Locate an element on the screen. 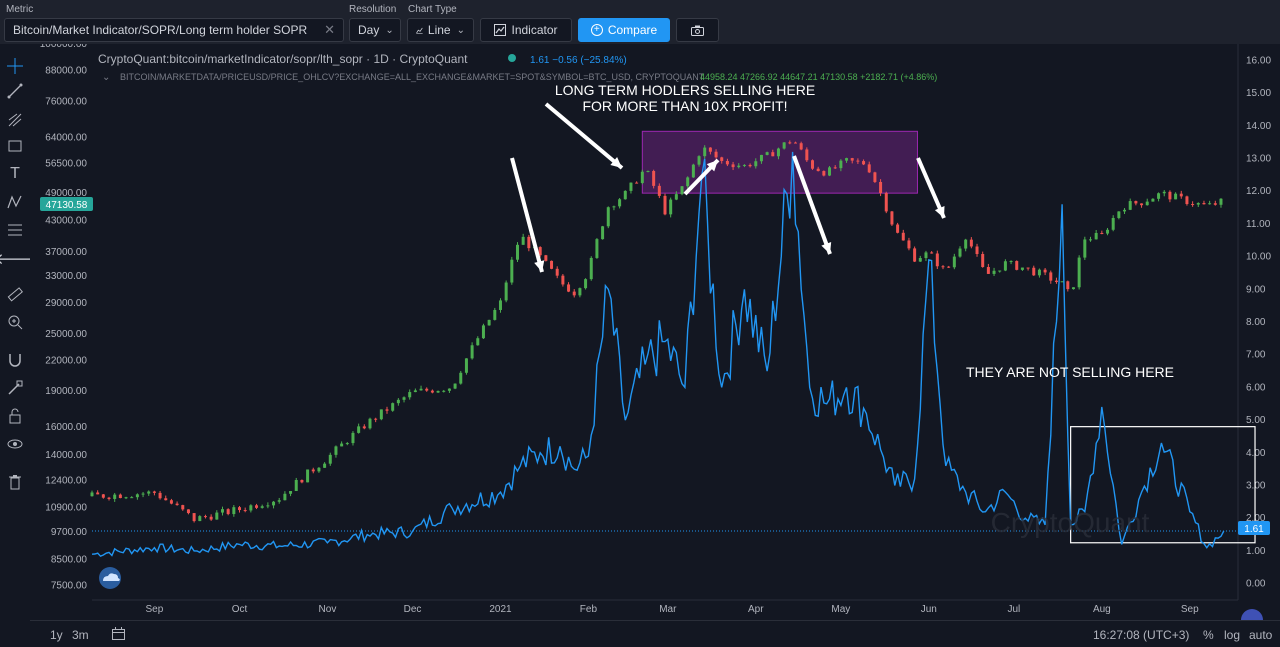  resolution-select: Day ⌄ is located at coordinates (375, 30).